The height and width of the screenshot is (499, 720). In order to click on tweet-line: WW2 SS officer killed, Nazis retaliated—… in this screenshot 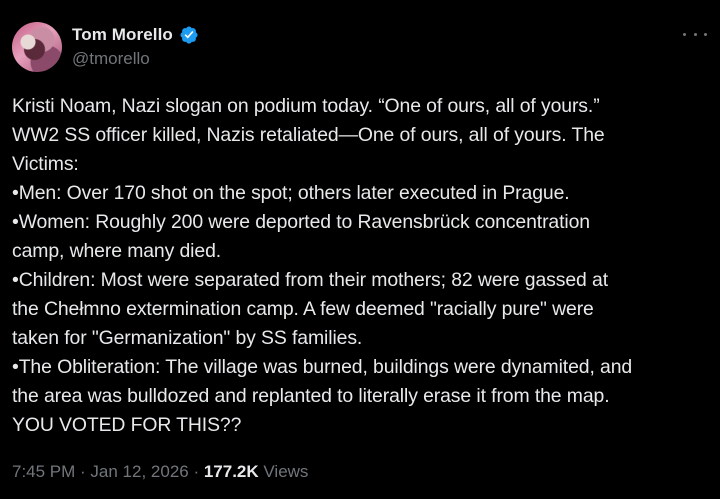, I will do `click(308, 135)`.